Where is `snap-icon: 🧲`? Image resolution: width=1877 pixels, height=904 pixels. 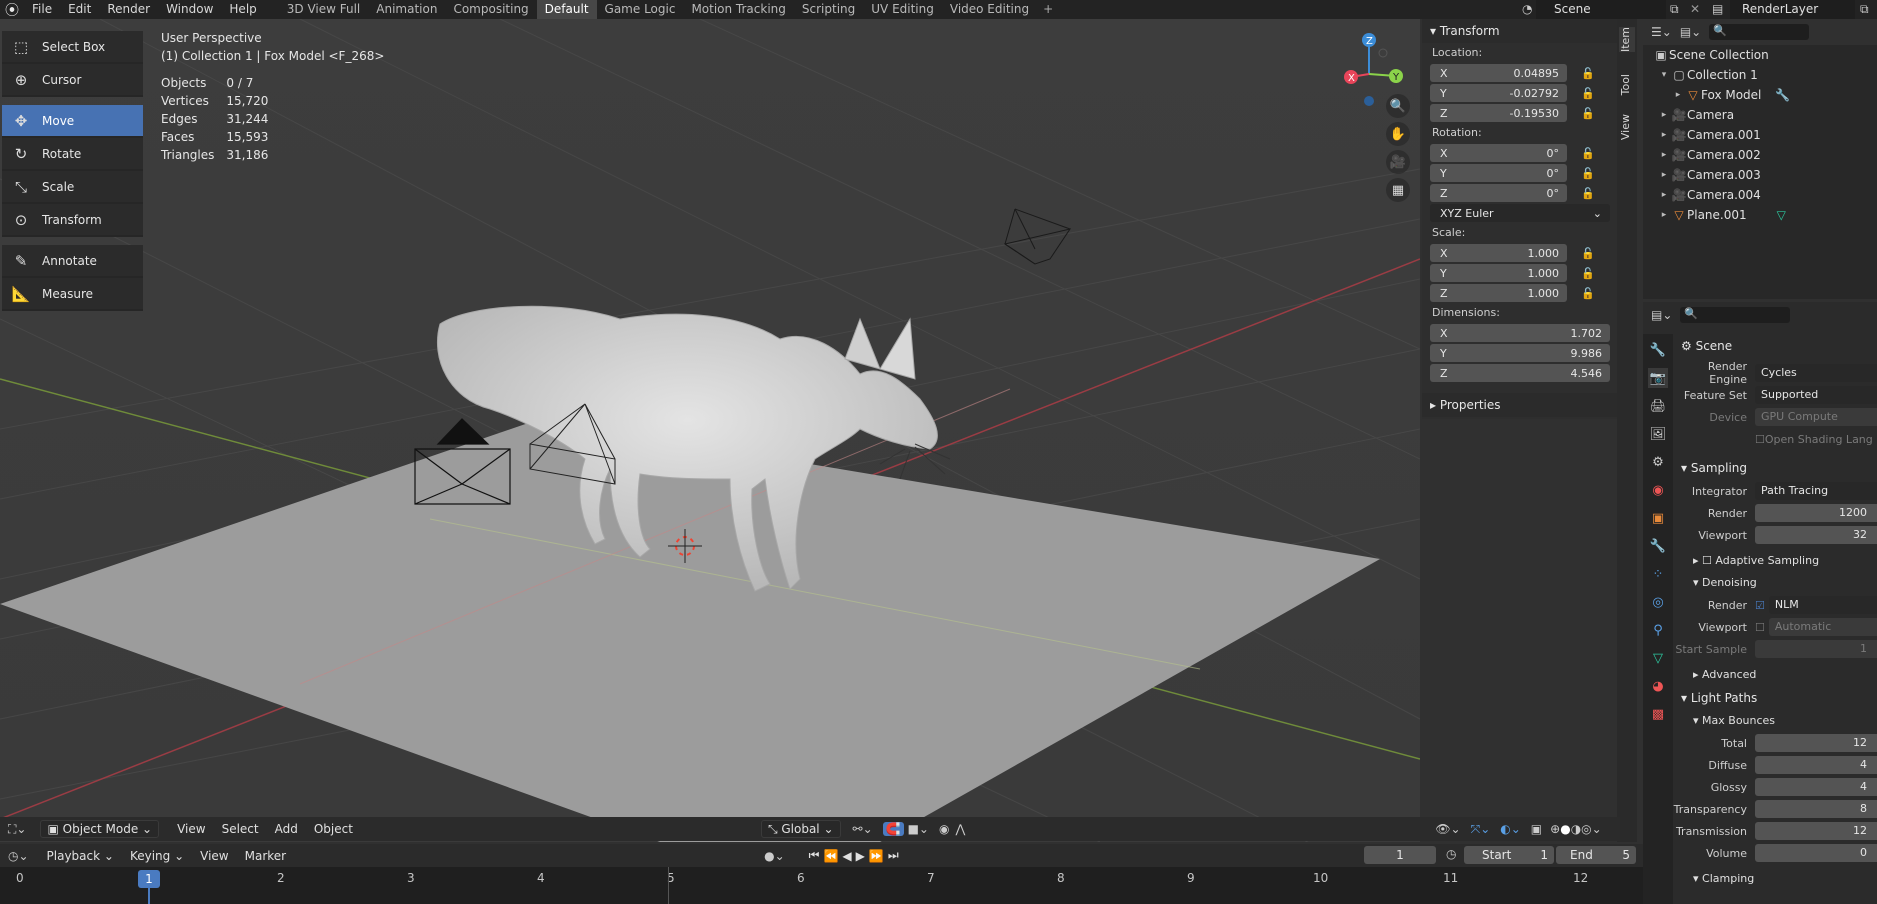 snap-icon: 🧲 is located at coordinates (893, 829).